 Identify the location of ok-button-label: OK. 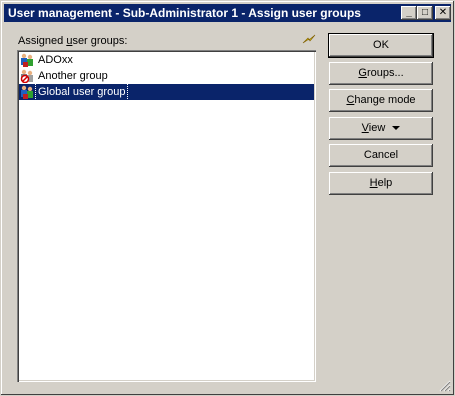
(381, 45).